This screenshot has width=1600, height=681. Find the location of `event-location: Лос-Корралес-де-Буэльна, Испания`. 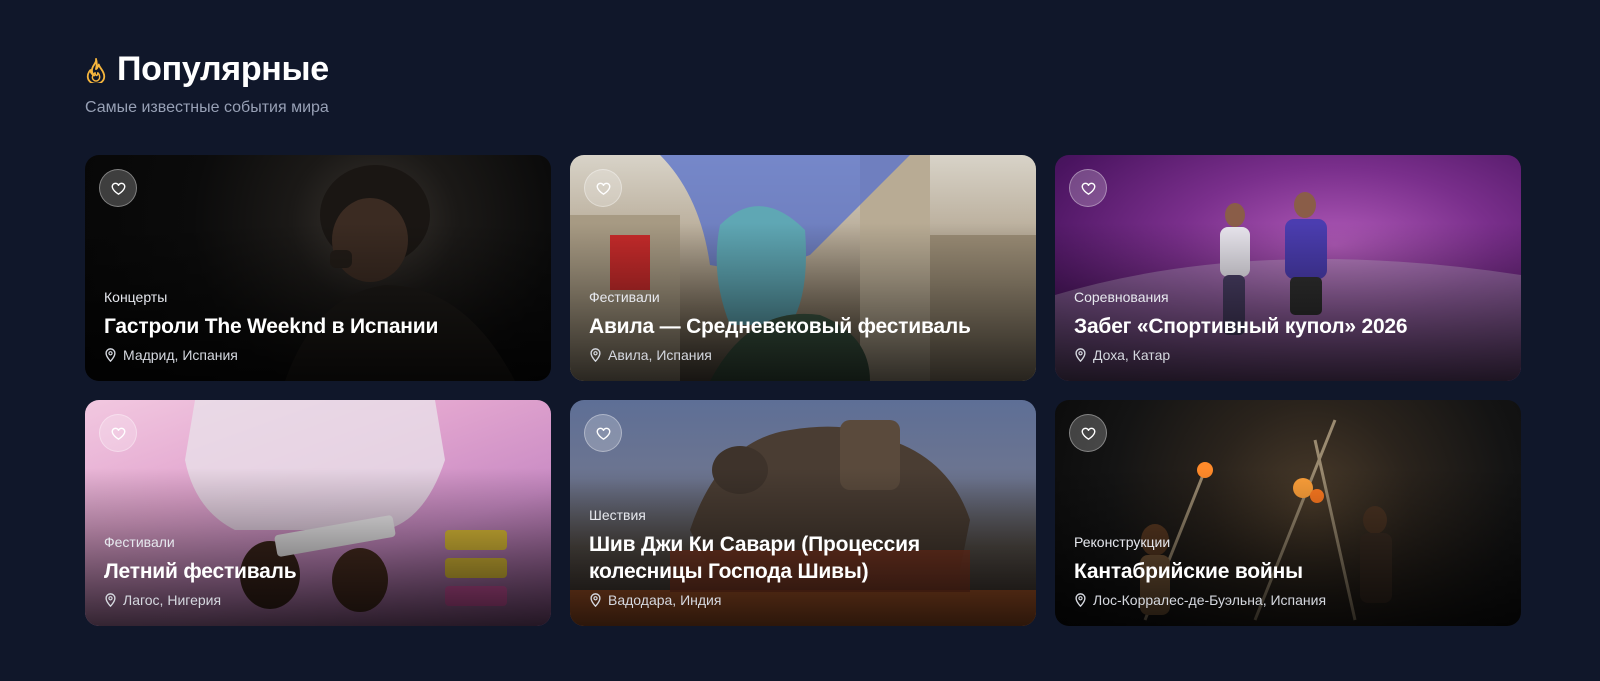

event-location: Лос-Корралес-де-Буэльна, Испания is located at coordinates (1288, 600).